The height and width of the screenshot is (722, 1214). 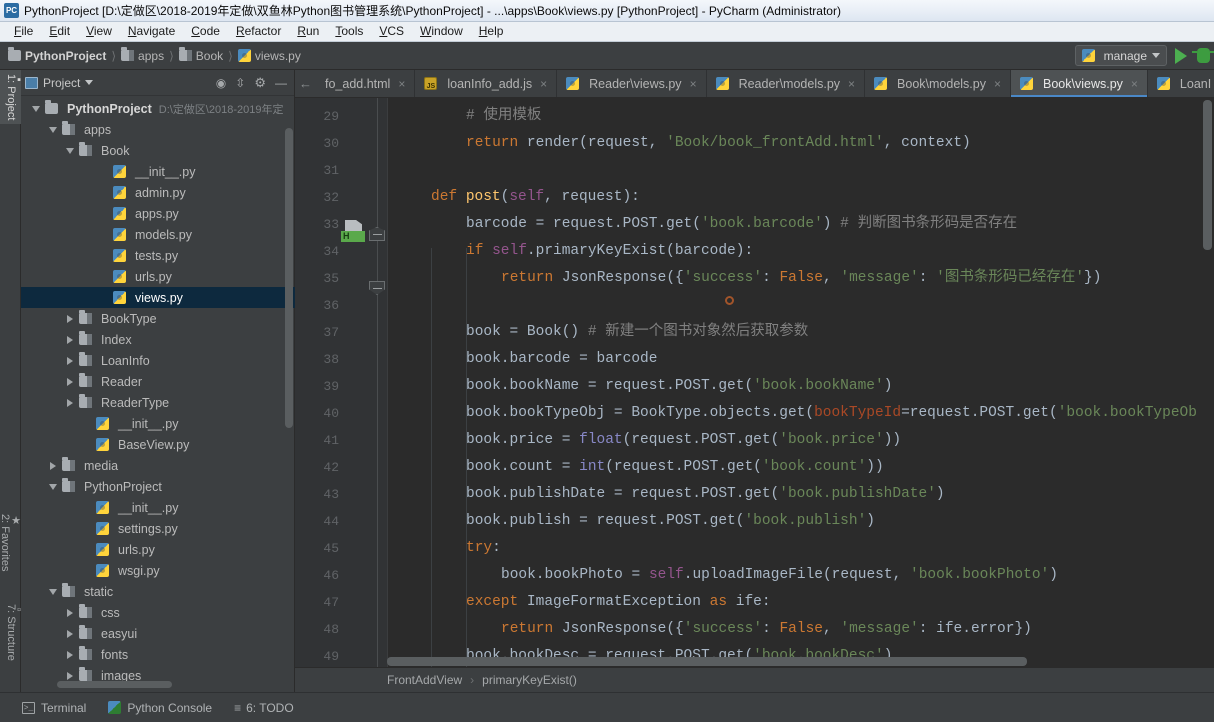 What do you see at coordinates (59, 83) in the screenshot?
I see `project-panel-title: Project` at bounding box center [59, 83].